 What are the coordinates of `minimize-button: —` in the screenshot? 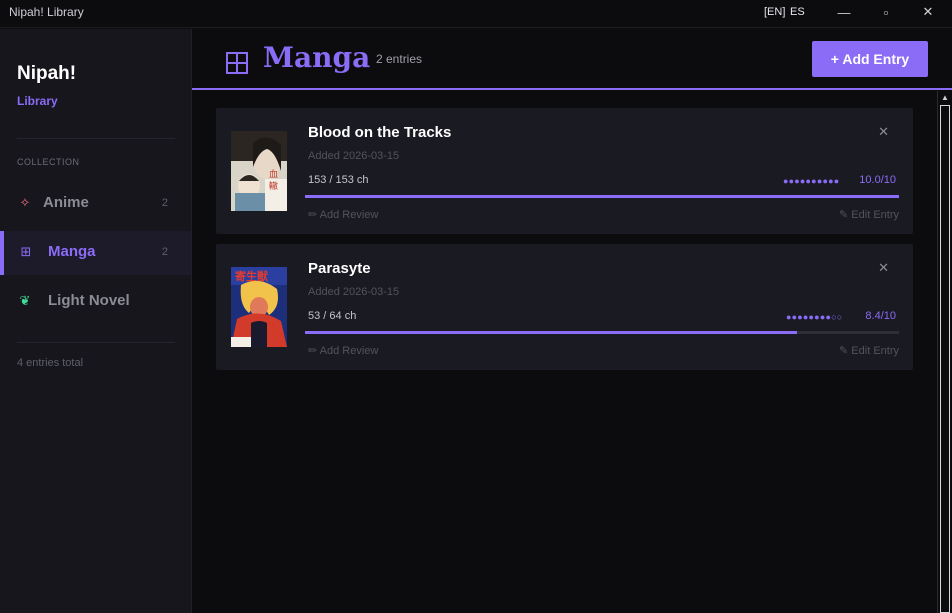 It's located at (844, 12).